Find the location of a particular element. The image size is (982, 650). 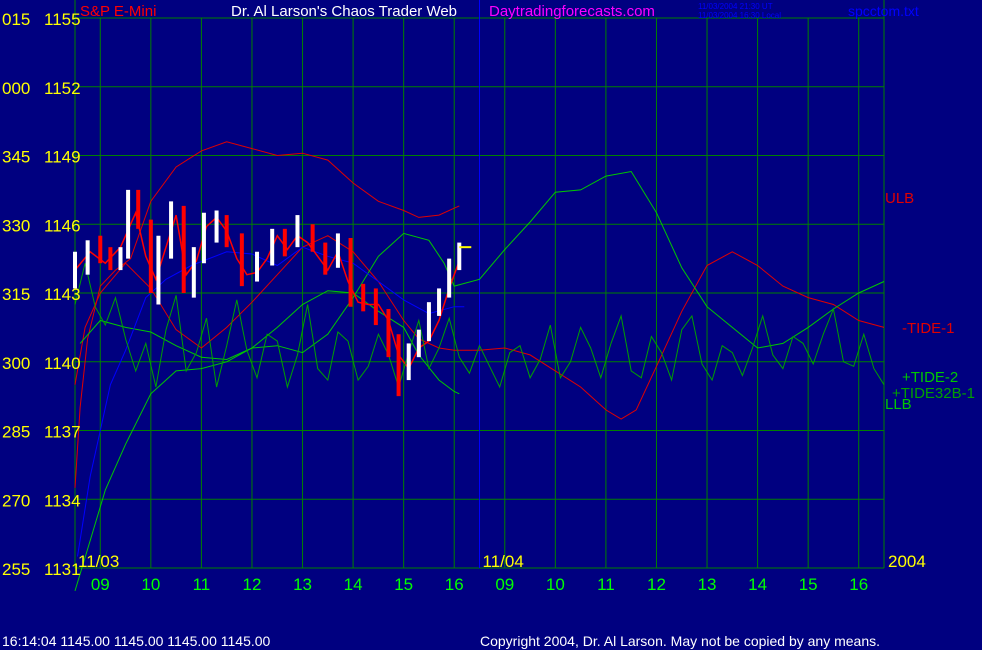

year-label: 2004 is located at coordinates (907, 561).